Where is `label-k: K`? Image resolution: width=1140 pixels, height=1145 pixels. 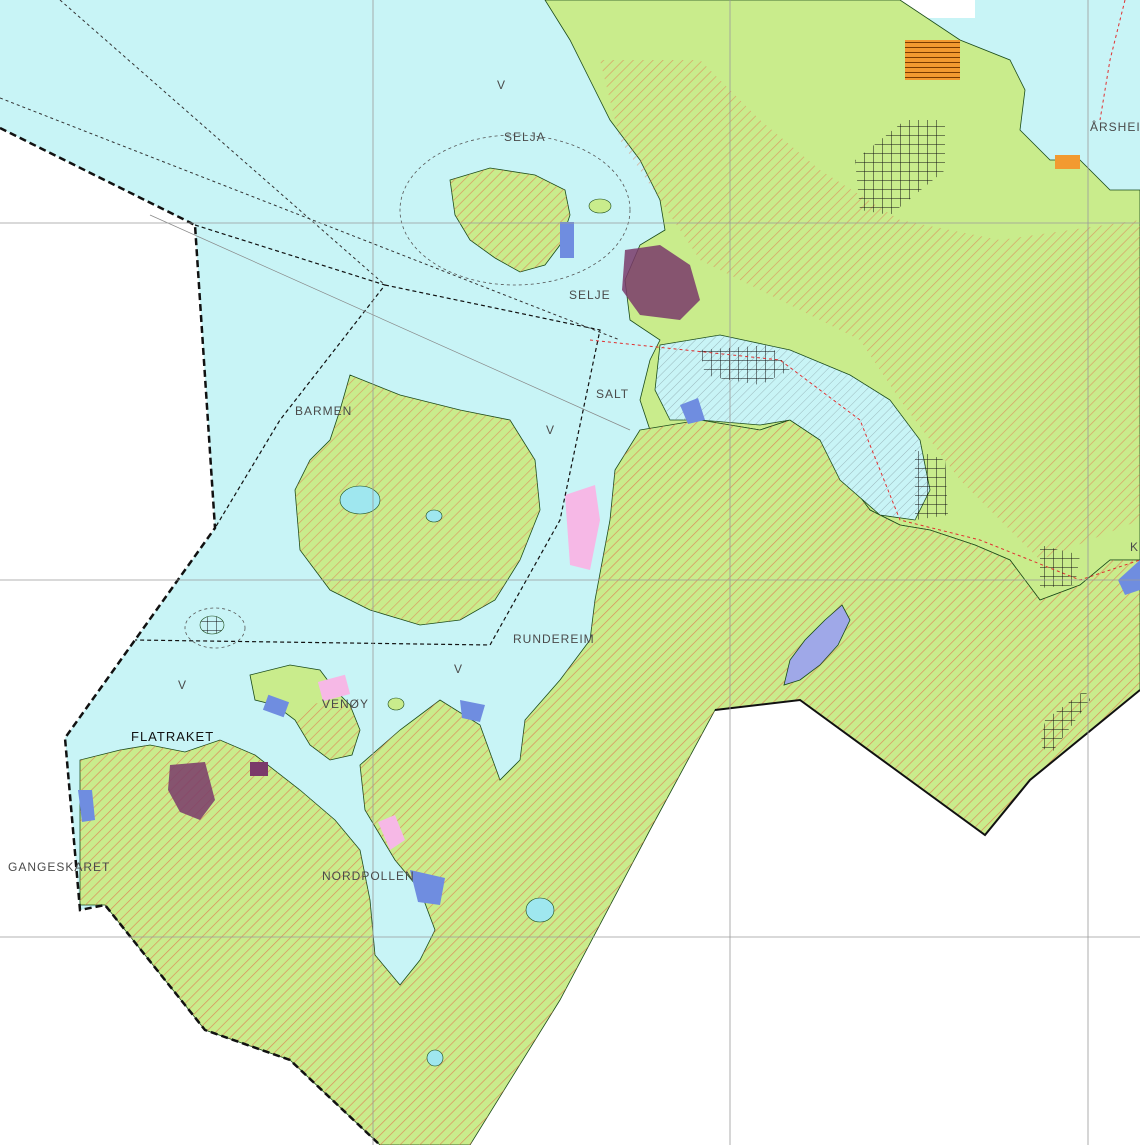 label-k: K is located at coordinates (1134, 547).